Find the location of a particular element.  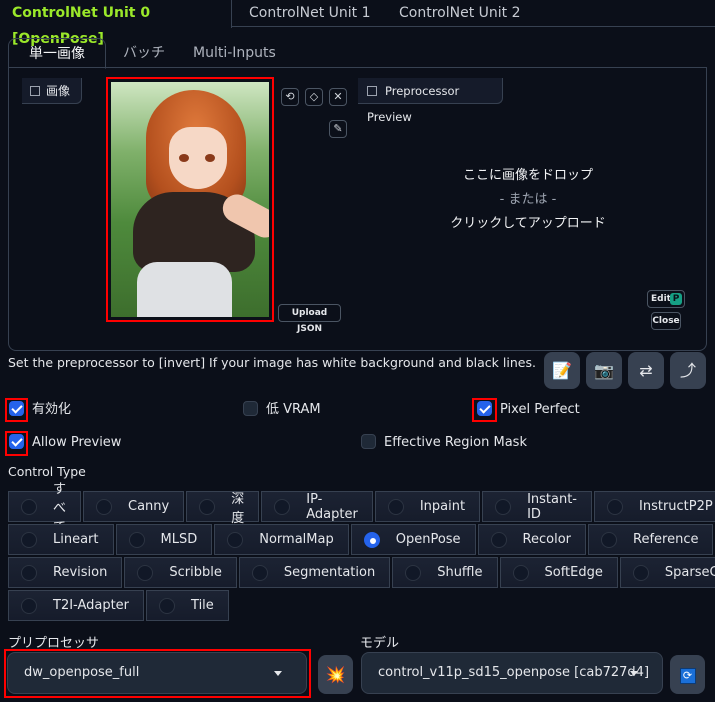

control-type-option-label: SparseCtrl is located at coordinates (689, 572).